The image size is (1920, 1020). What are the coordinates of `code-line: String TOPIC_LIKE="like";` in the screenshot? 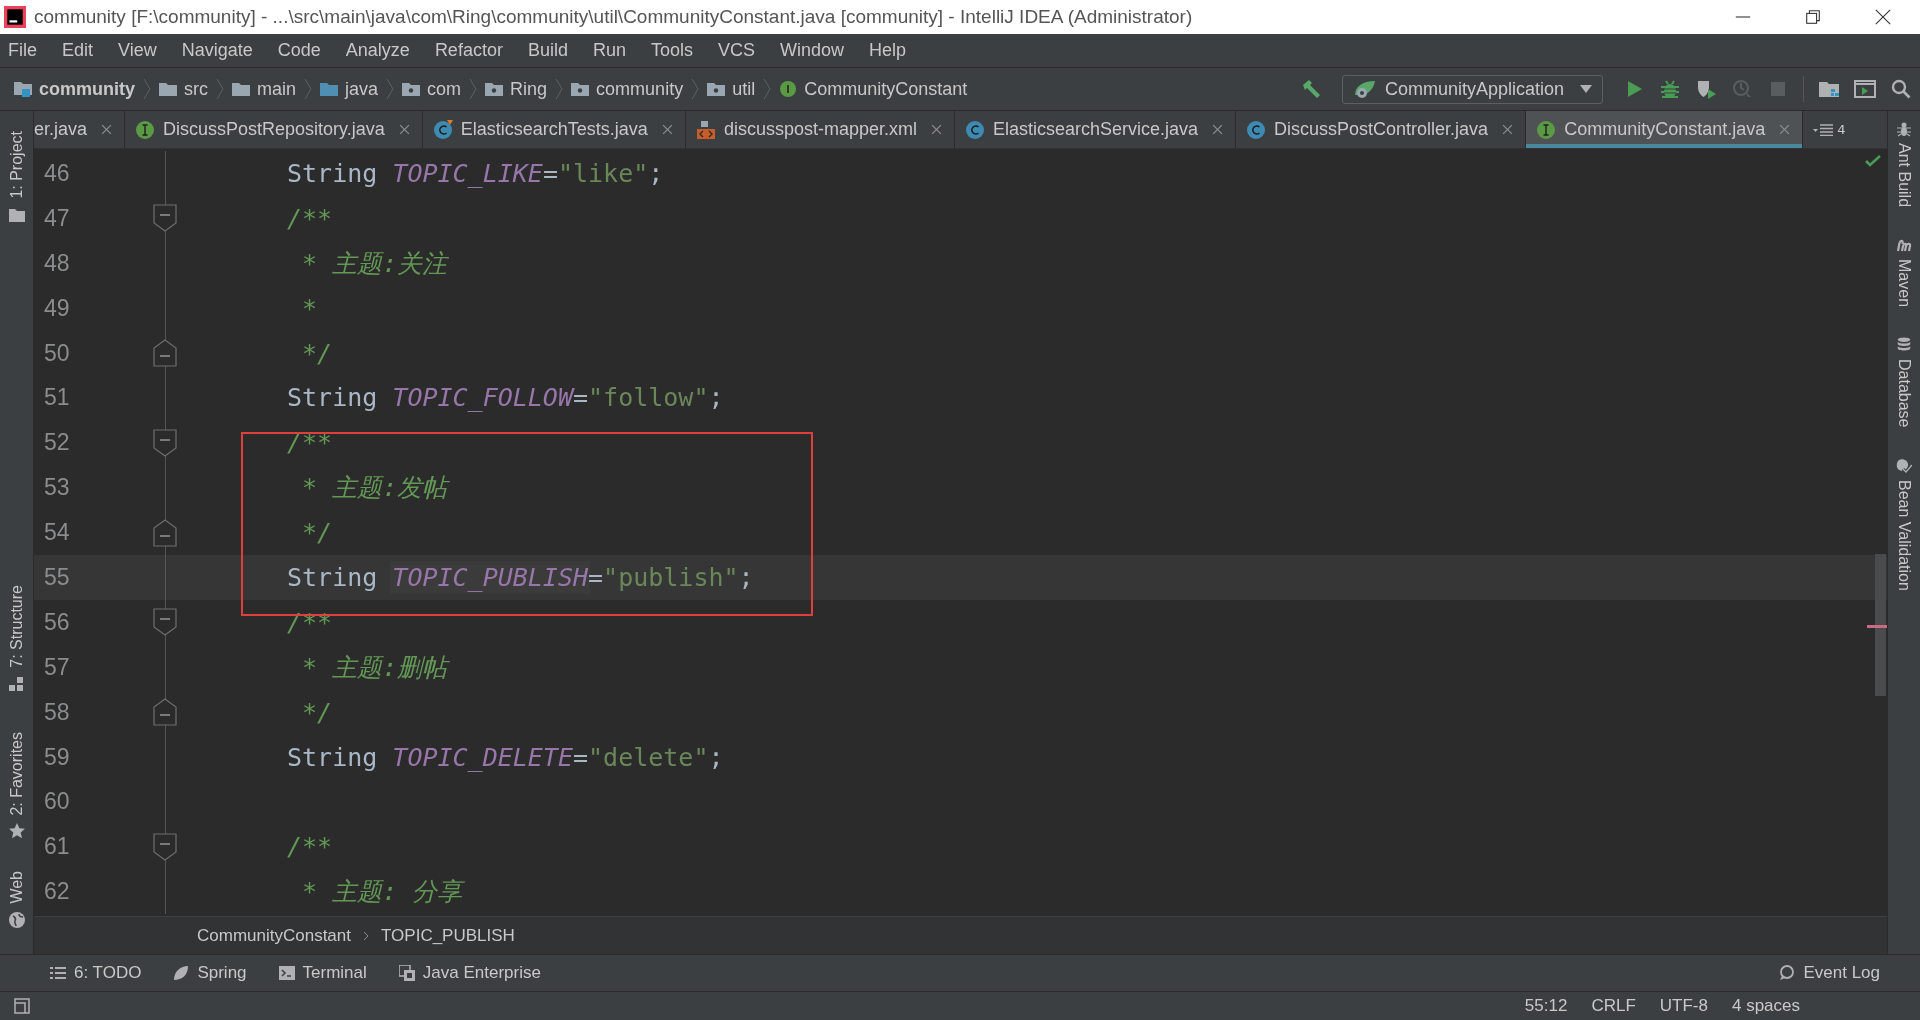 It's located at (475, 173).